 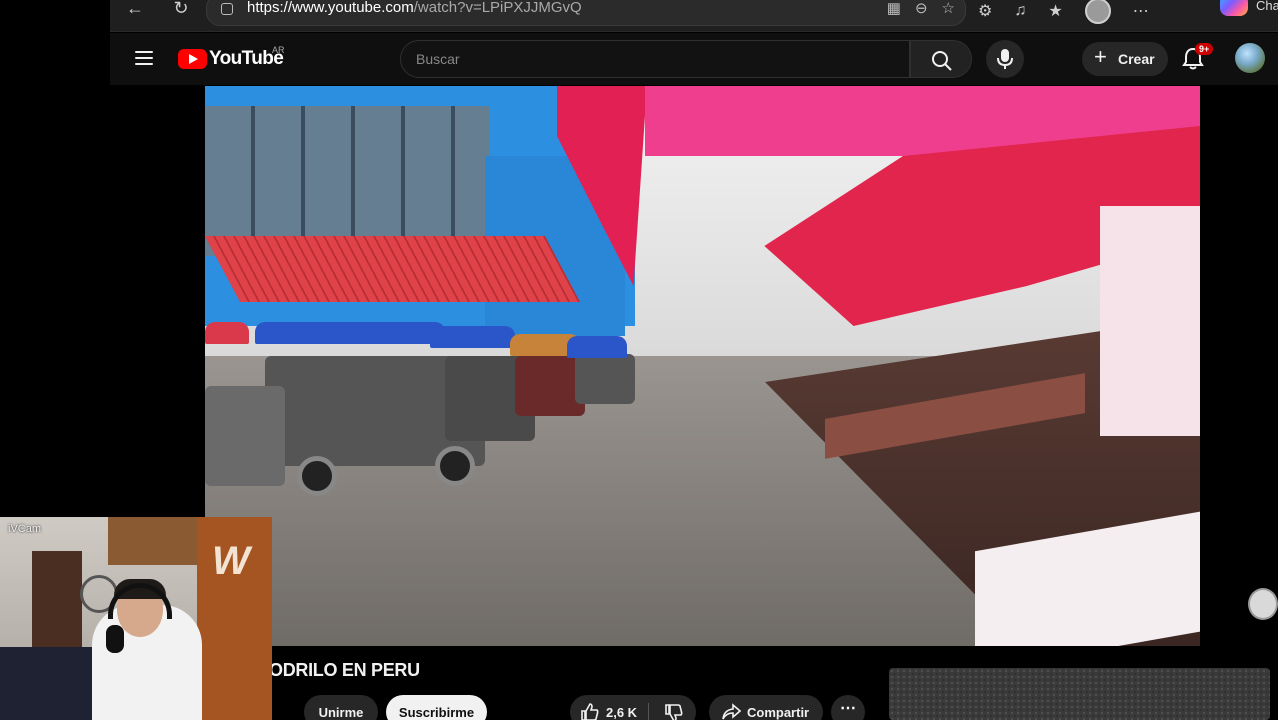 I want to click on create-button: + Crear, so click(x=1125, y=59).